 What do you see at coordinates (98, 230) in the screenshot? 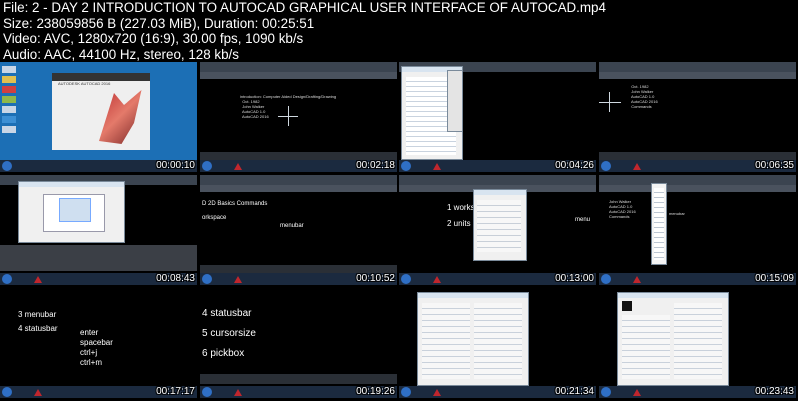
I see `thumbnail-5: 00:08:43` at bounding box center [98, 230].